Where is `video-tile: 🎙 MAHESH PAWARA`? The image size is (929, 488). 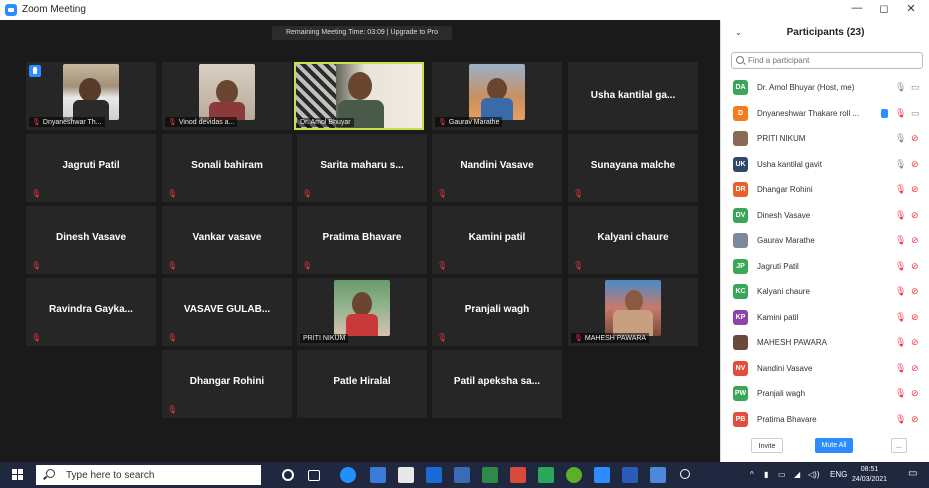
video-tile: 🎙 MAHESH PAWARA is located at coordinates (633, 312).